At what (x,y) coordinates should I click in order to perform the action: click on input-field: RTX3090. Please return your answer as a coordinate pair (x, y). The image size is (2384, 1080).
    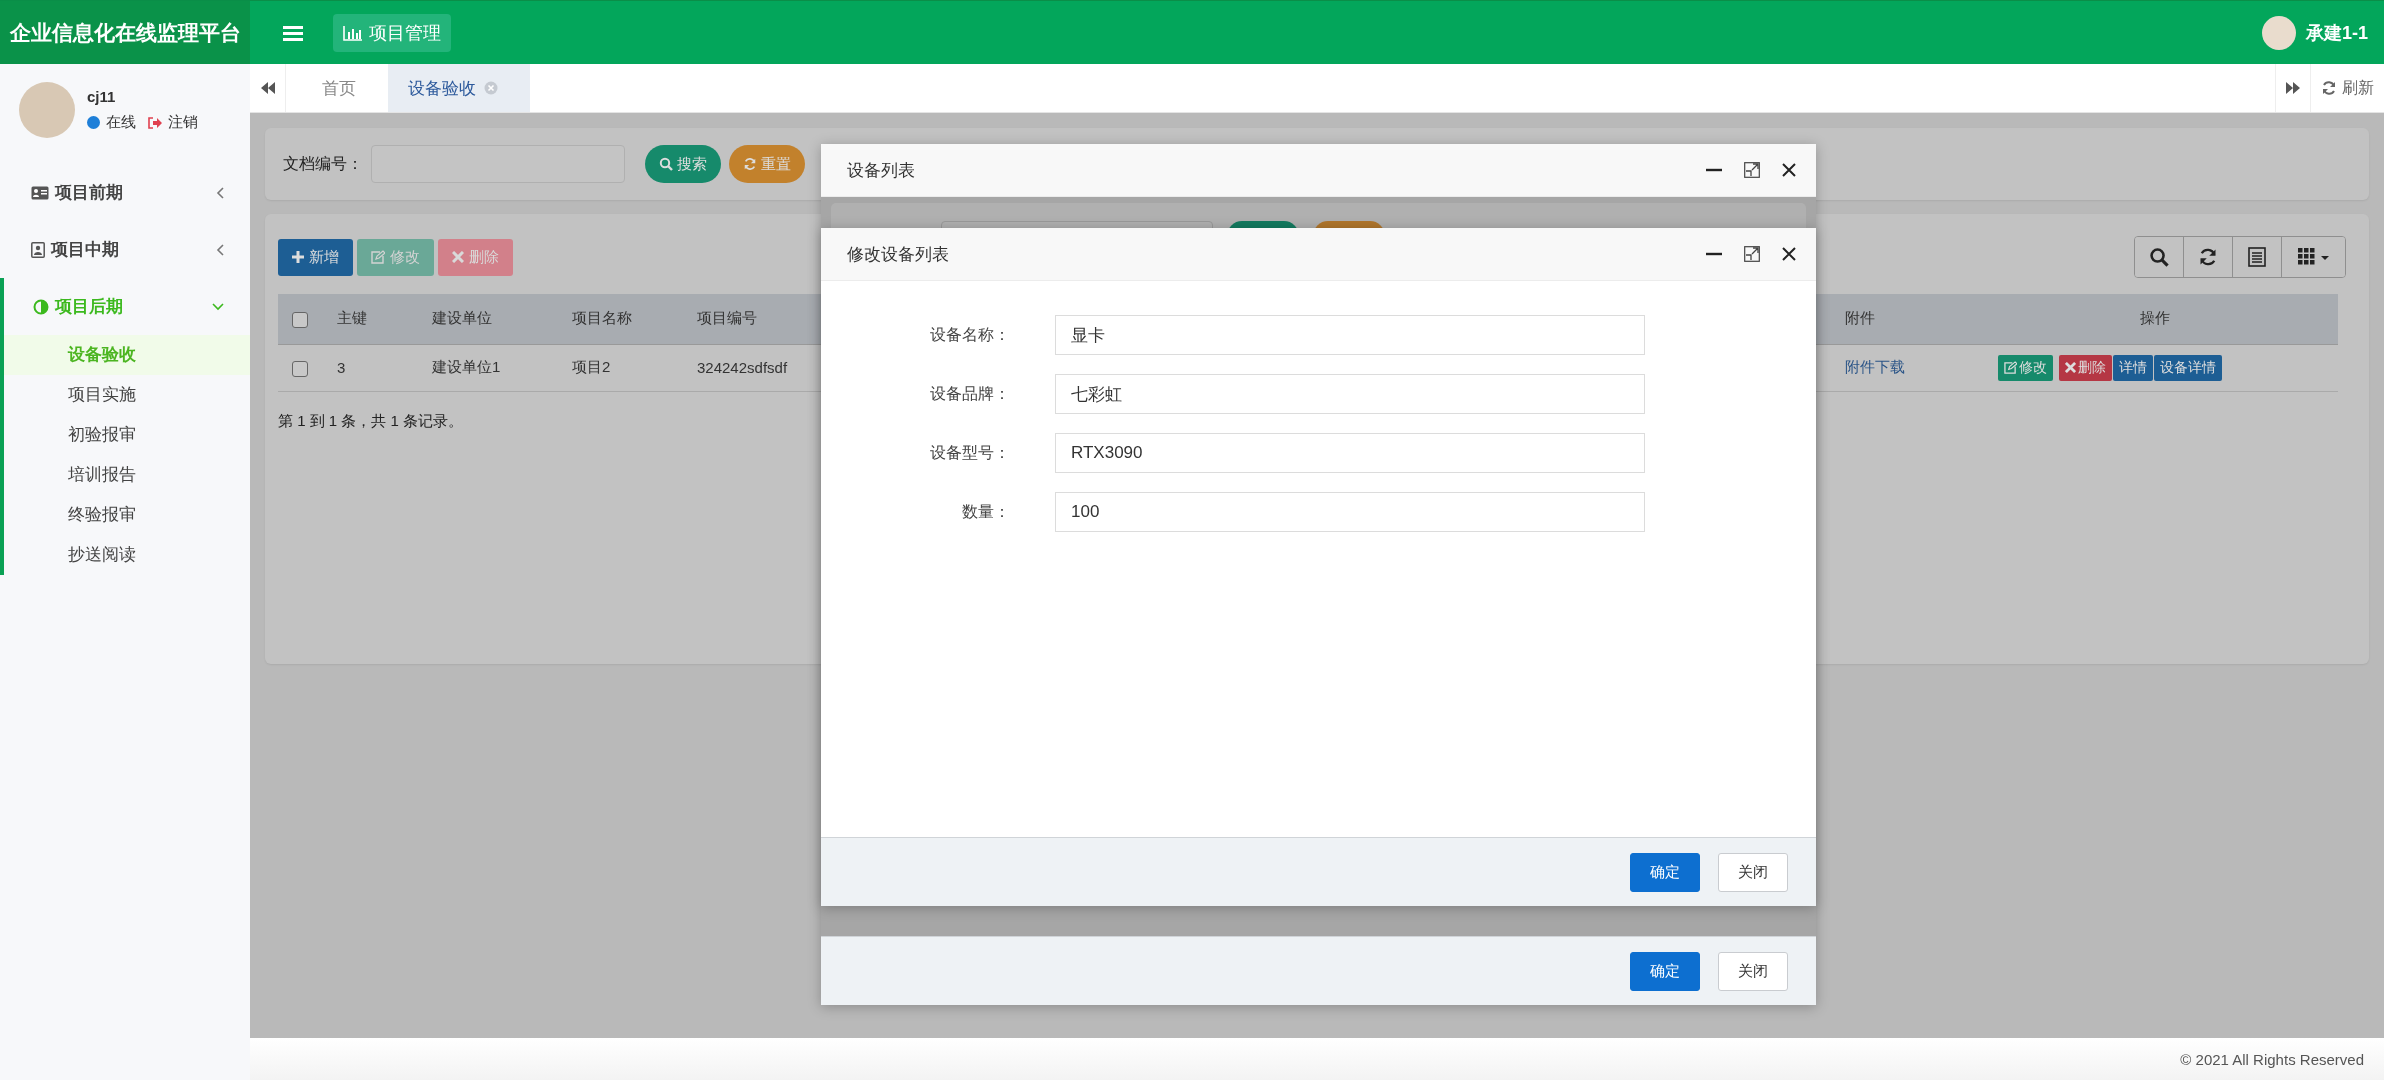
    Looking at the image, I should click on (1350, 453).